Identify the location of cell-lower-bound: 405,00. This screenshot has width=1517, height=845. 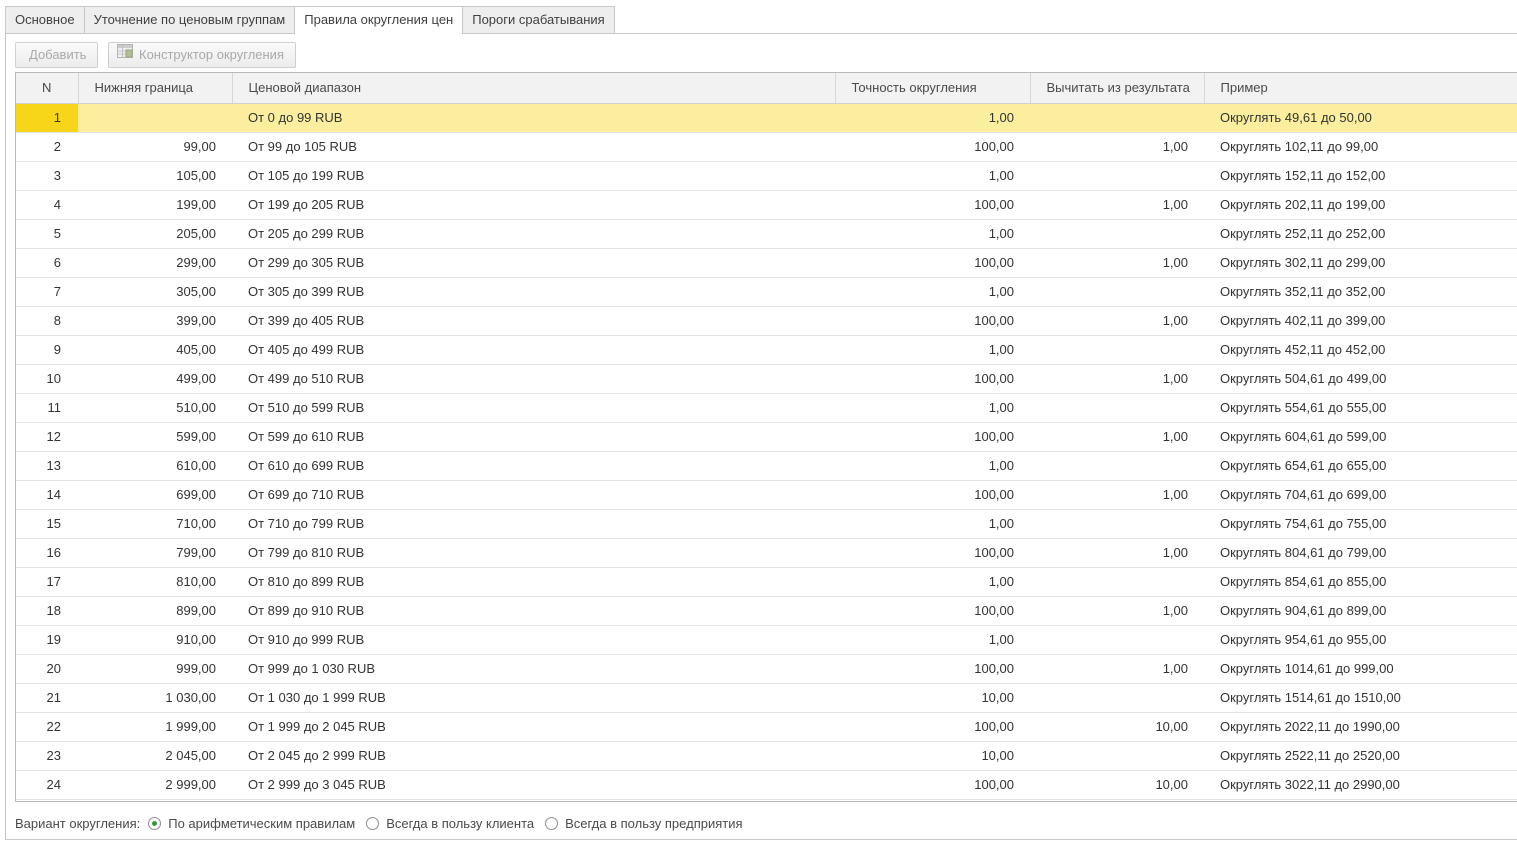
(155, 350).